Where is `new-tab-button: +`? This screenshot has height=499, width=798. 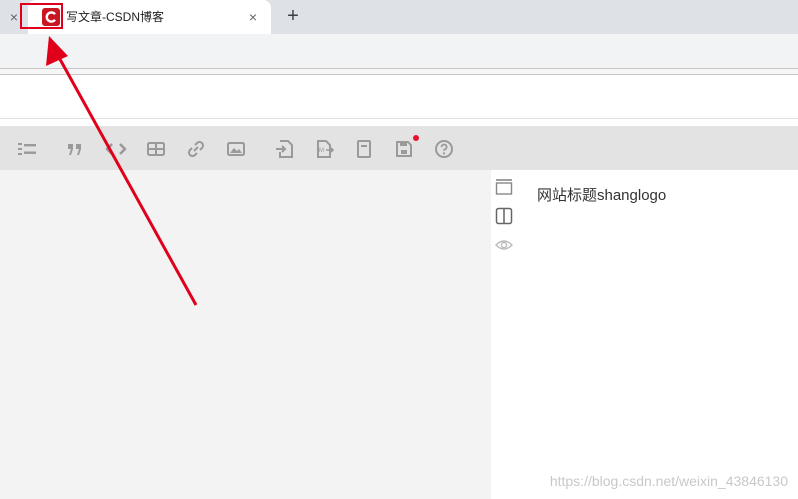
new-tab-button: + is located at coordinates (293, 16).